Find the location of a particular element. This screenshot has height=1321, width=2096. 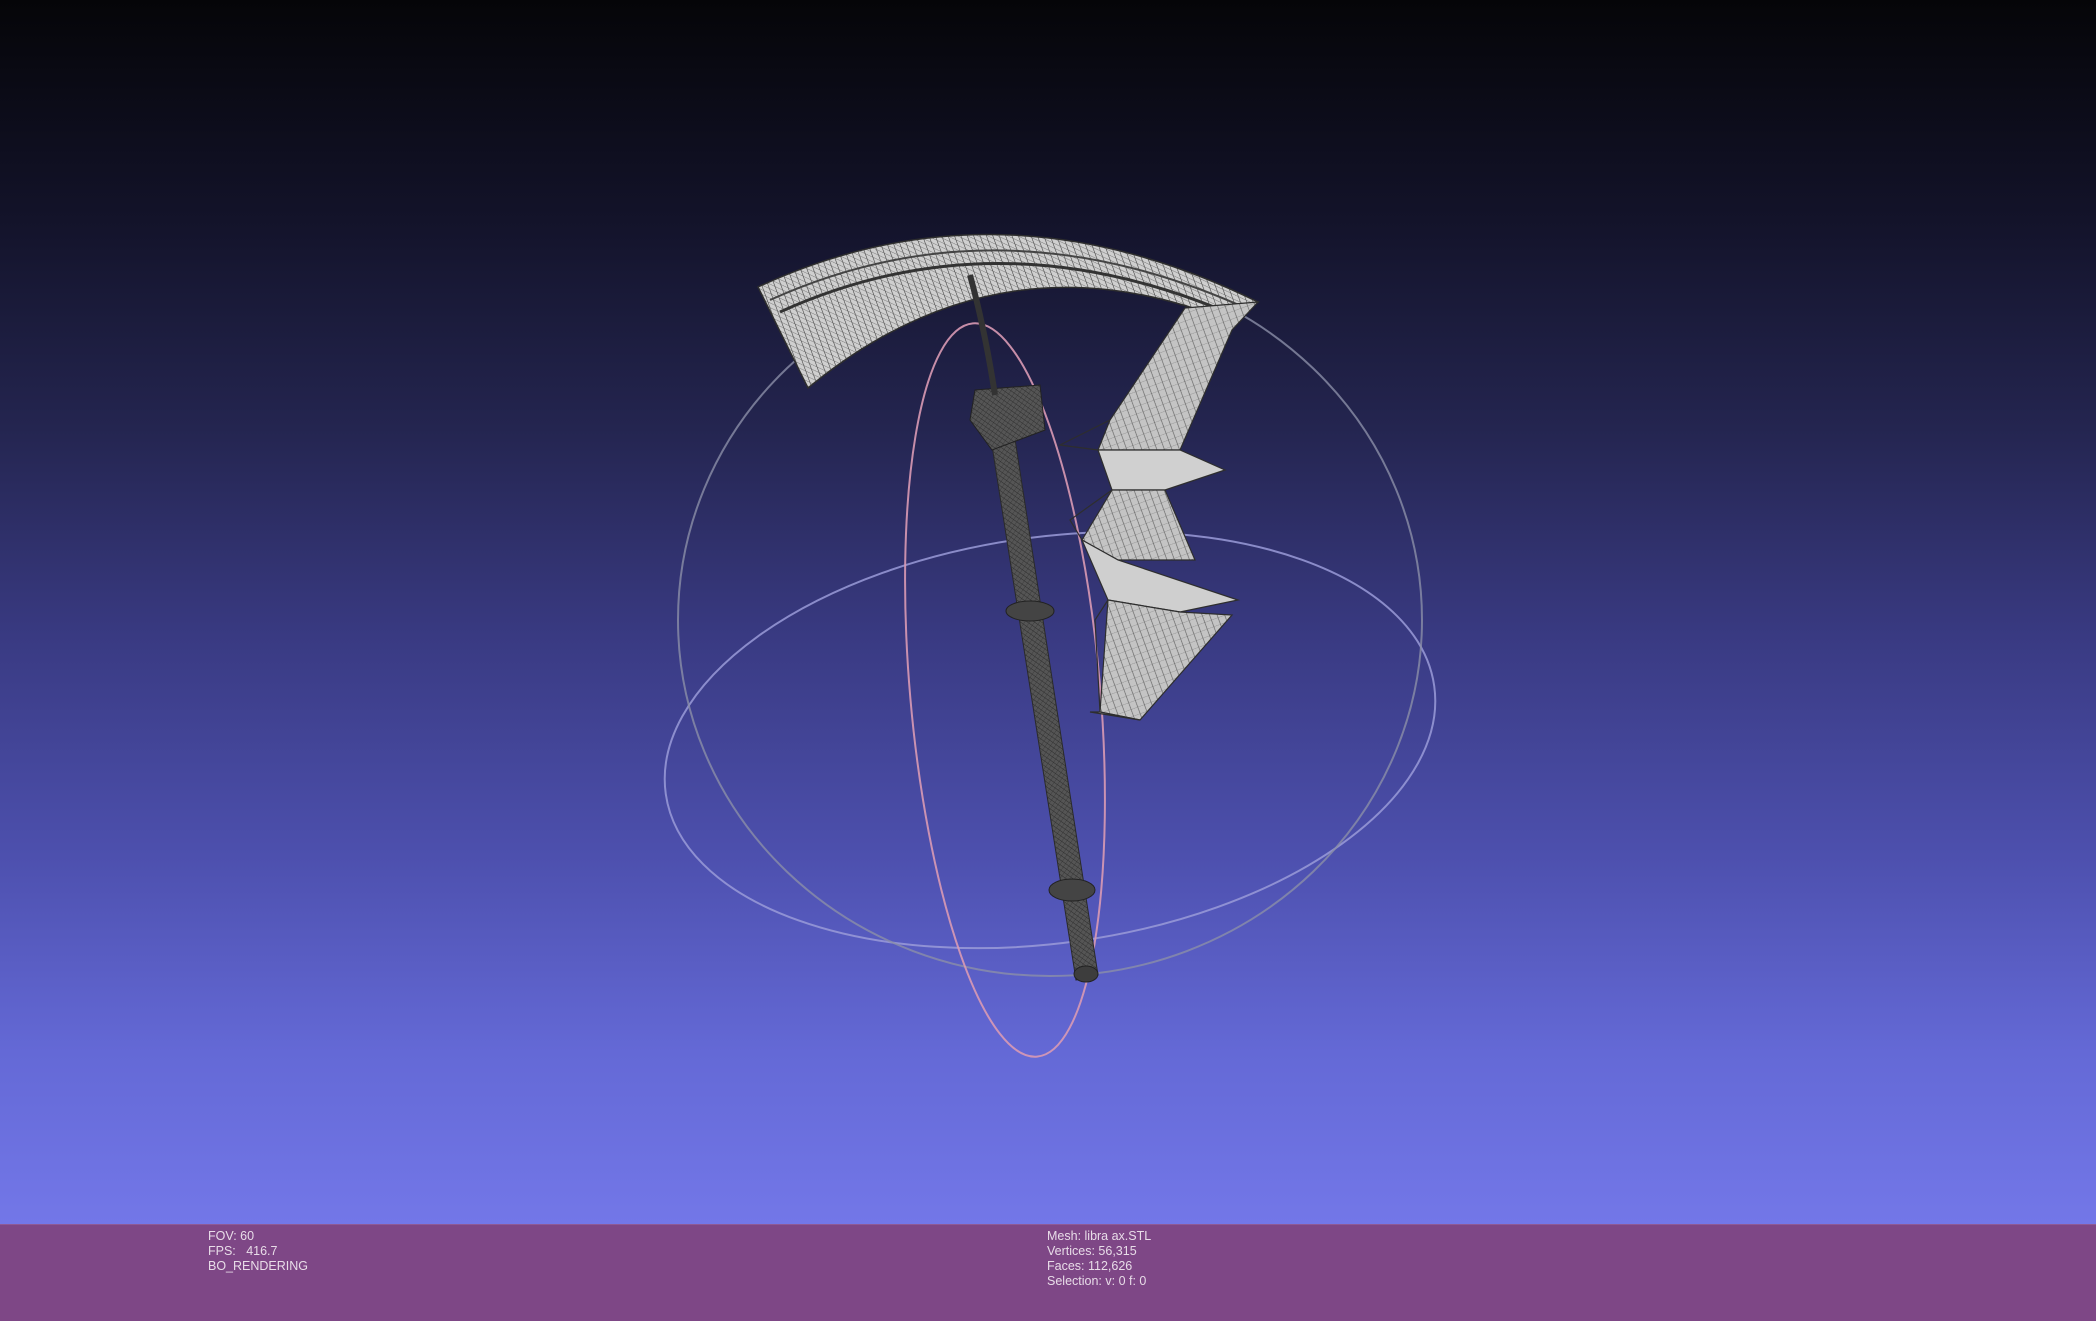

vertices-label: Vertices: 56,315 is located at coordinates (1092, 1251).